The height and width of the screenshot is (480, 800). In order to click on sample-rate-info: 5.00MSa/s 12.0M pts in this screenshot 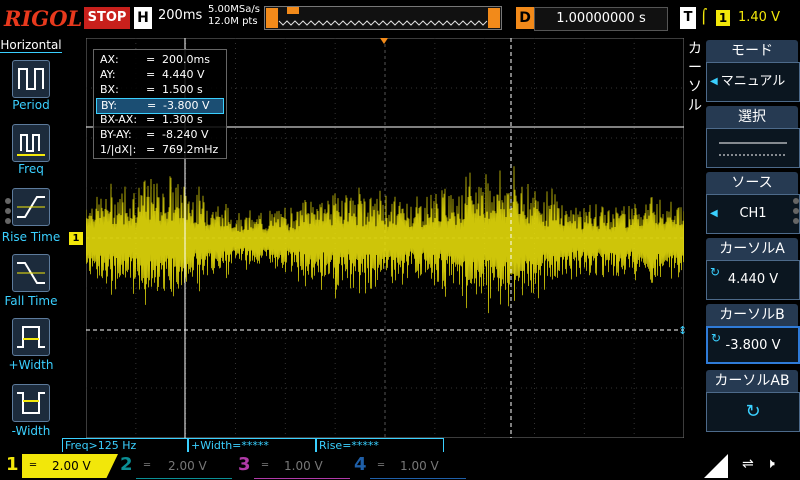, I will do `click(234, 16)`.